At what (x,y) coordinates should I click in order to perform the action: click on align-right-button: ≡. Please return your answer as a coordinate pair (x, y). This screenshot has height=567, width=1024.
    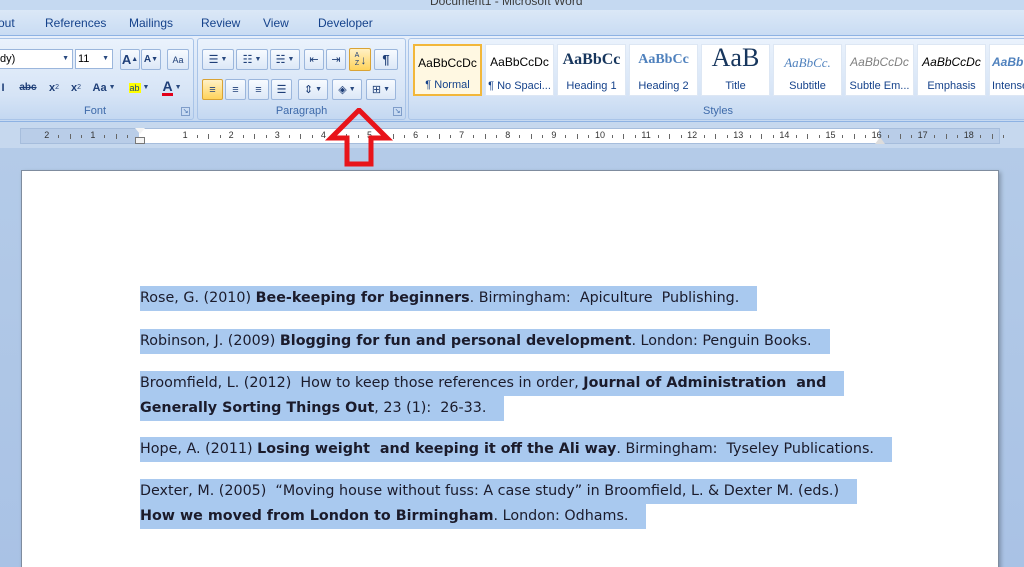
    Looking at the image, I should click on (258, 89).